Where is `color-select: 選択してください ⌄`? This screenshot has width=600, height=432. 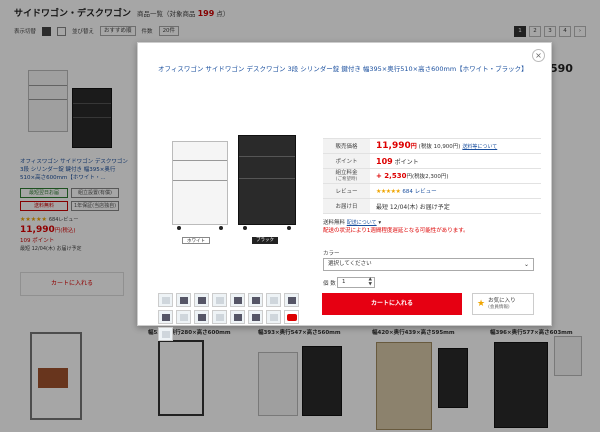 color-select: 選択してください ⌄ is located at coordinates (428, 264).